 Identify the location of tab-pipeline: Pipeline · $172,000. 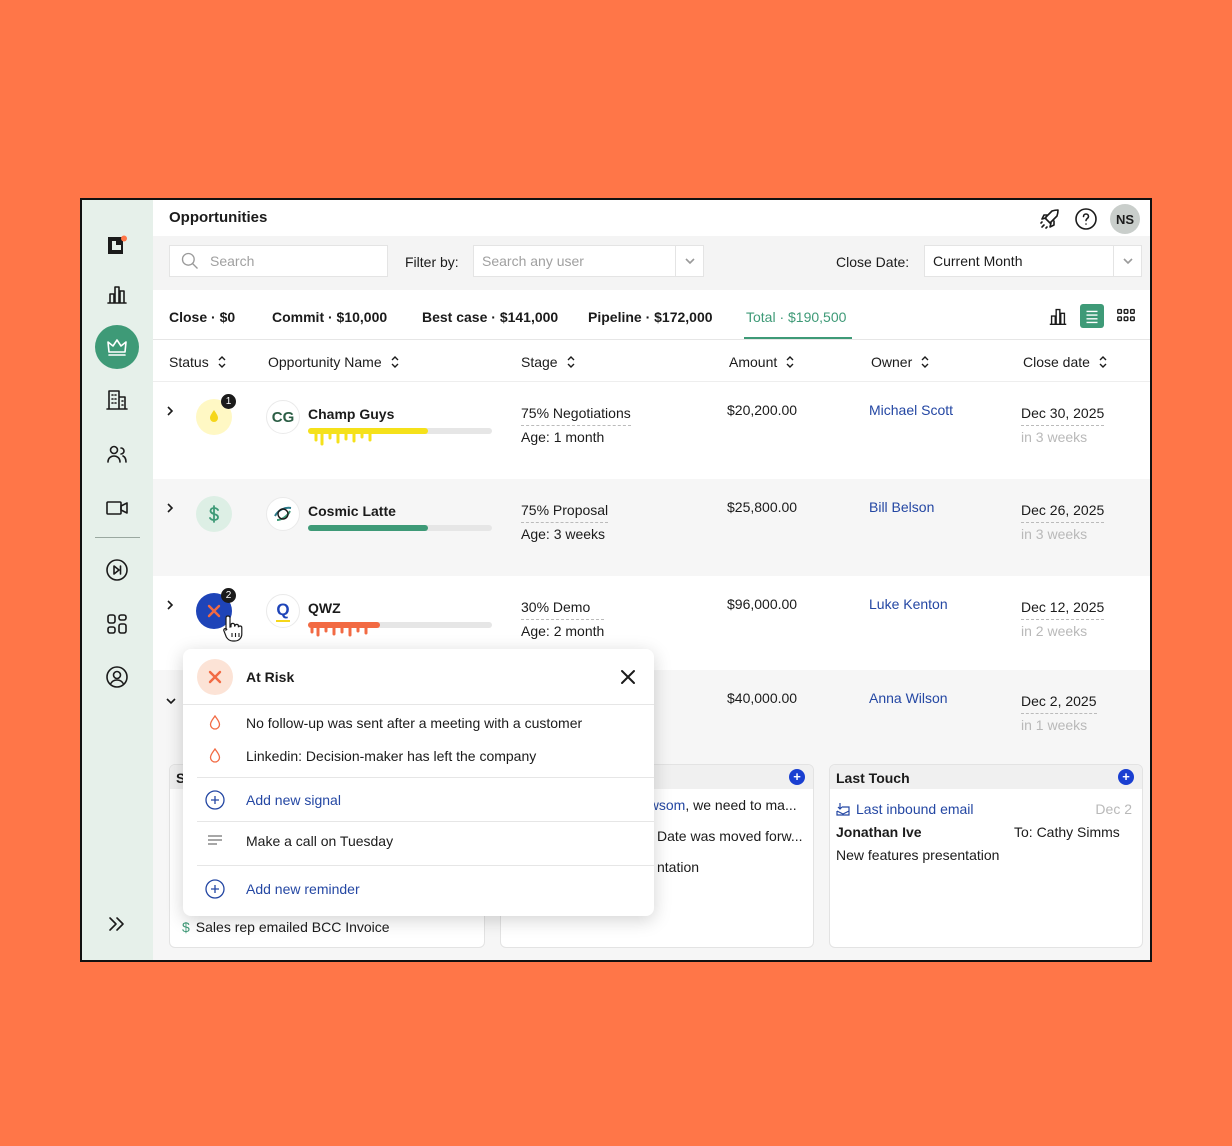
(650, 317).